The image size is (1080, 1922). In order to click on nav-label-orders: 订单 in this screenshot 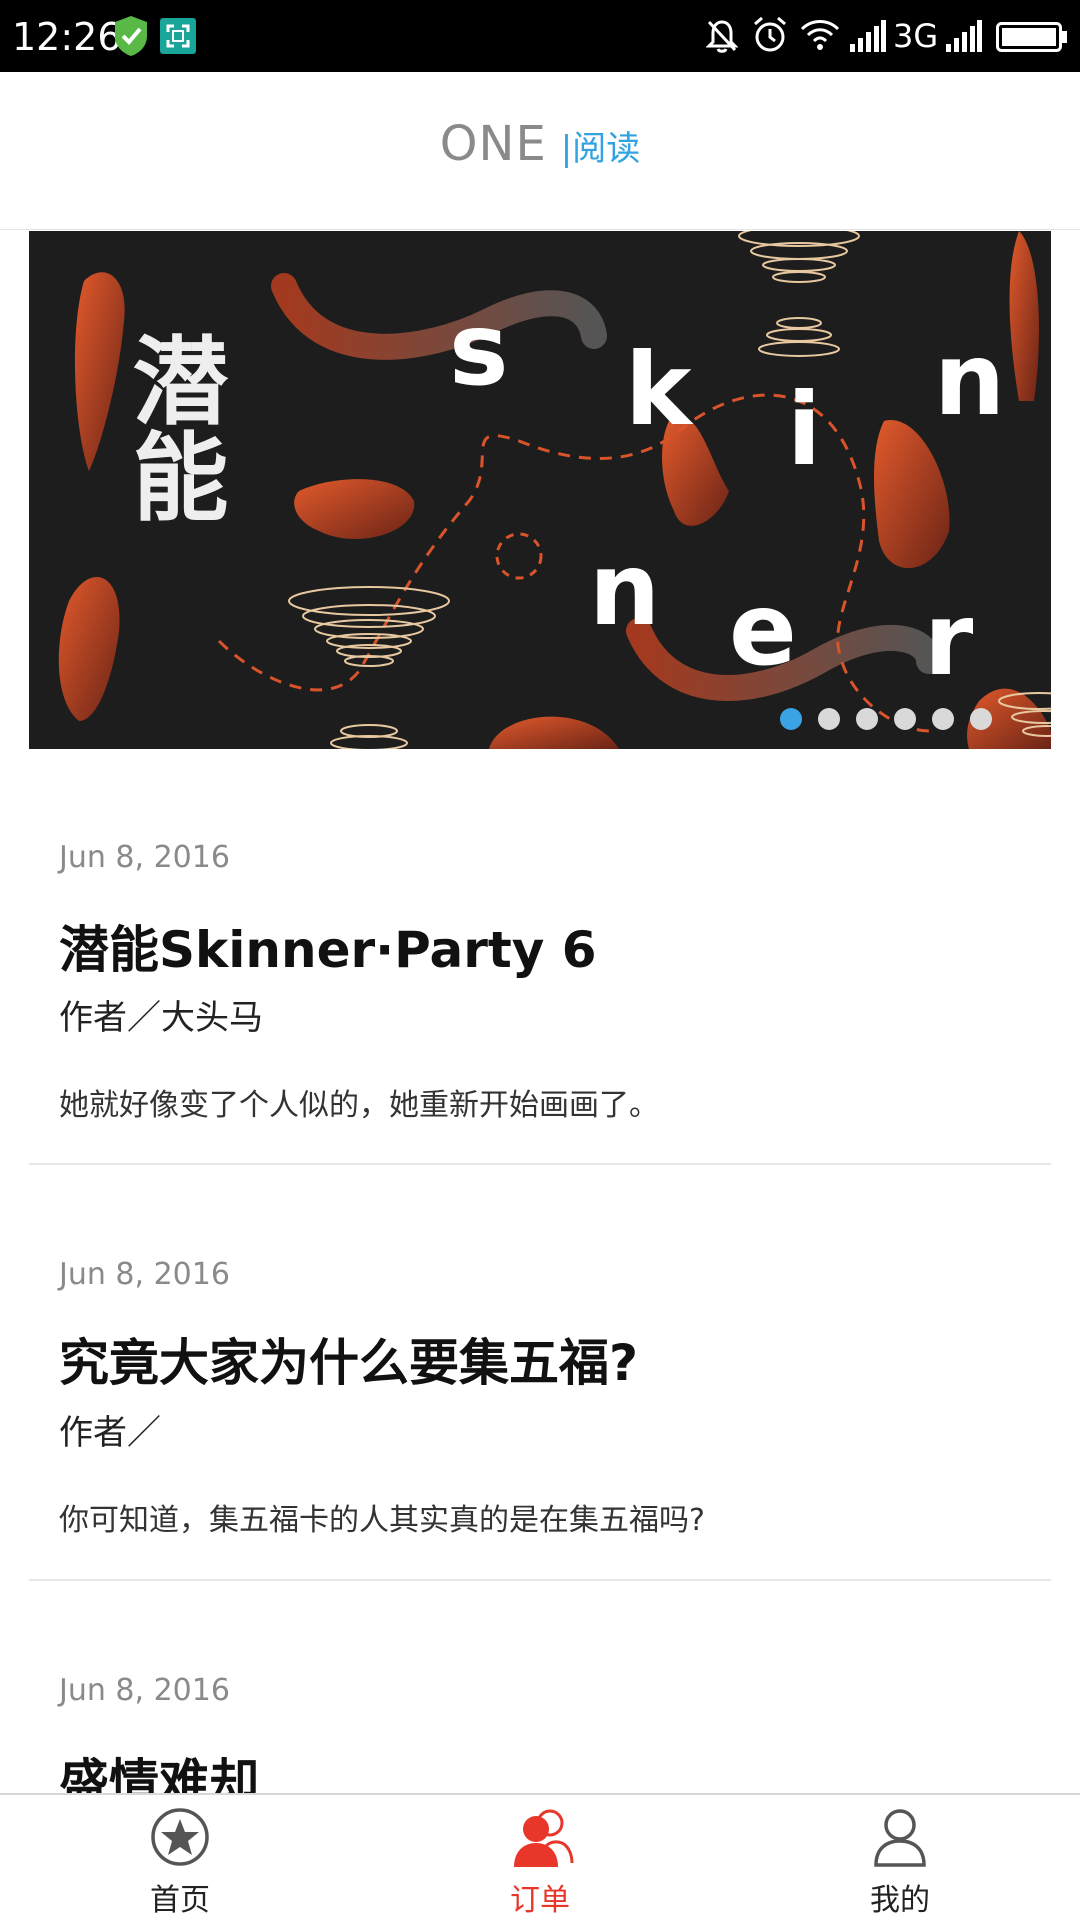, I will do `click(540, 1900)`.